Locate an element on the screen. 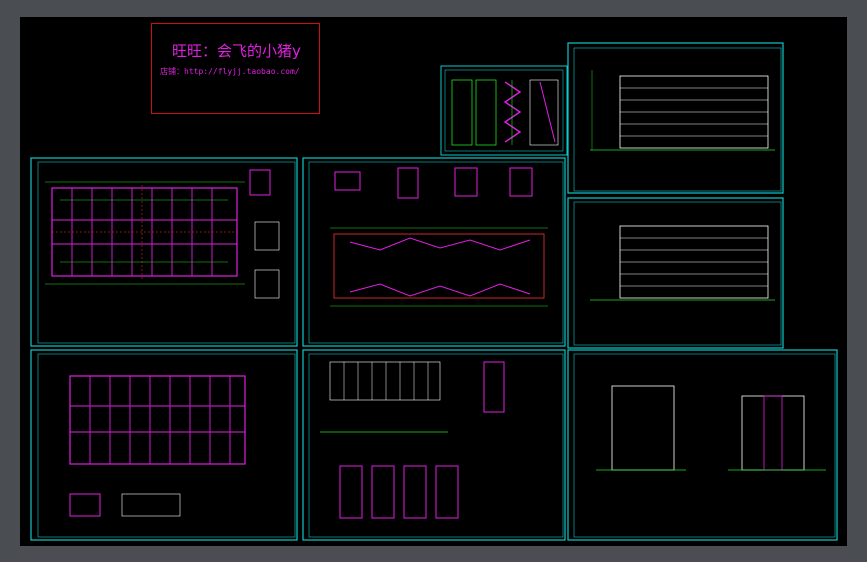  watermark-title: 旺旺：会飞的小猪y is located at coordinates (236, 51).